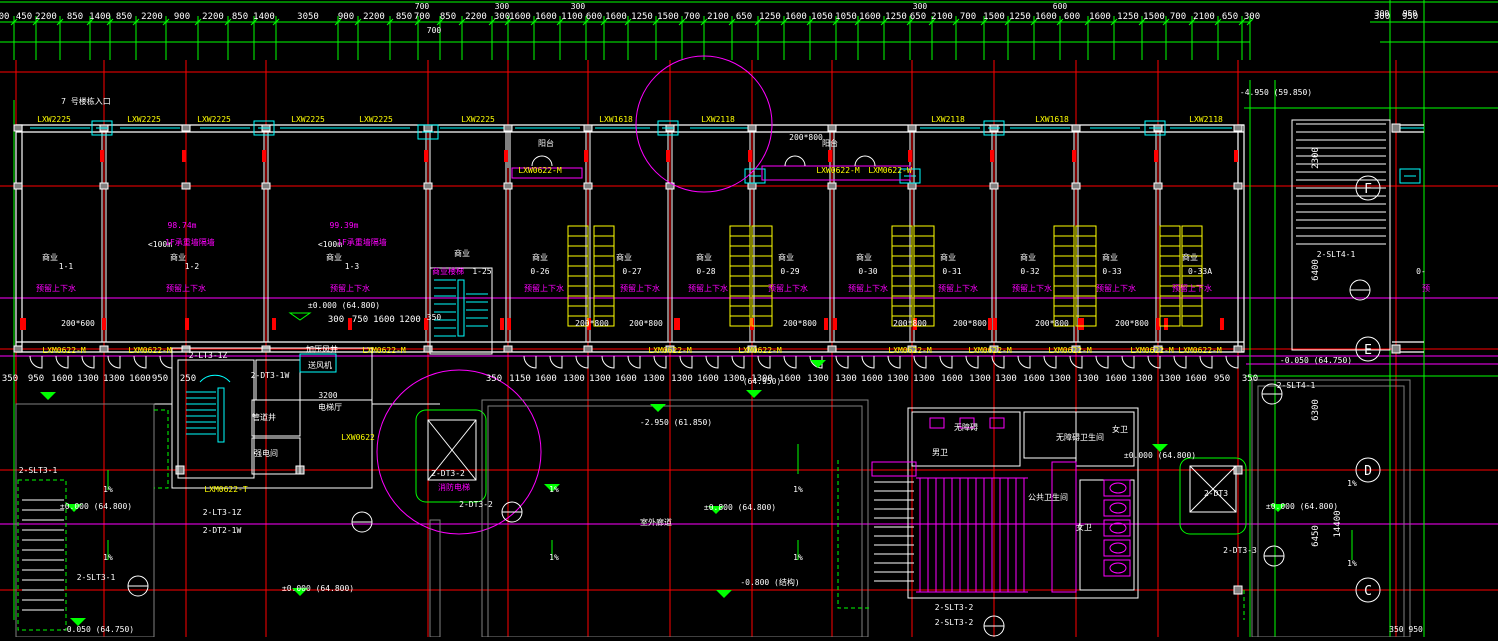 This screenshot has width=1498, height=641. What do you see at coordinates (327, 395) in the screenshot?
I see `annotation-label: 3200` at bounding box center [327, 395].